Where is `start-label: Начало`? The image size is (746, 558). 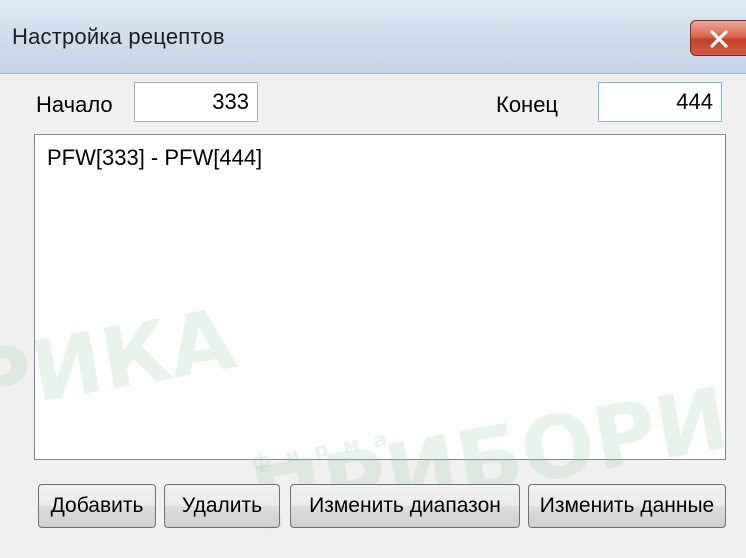
start-label: Начало is located at coordinates (74, 104).